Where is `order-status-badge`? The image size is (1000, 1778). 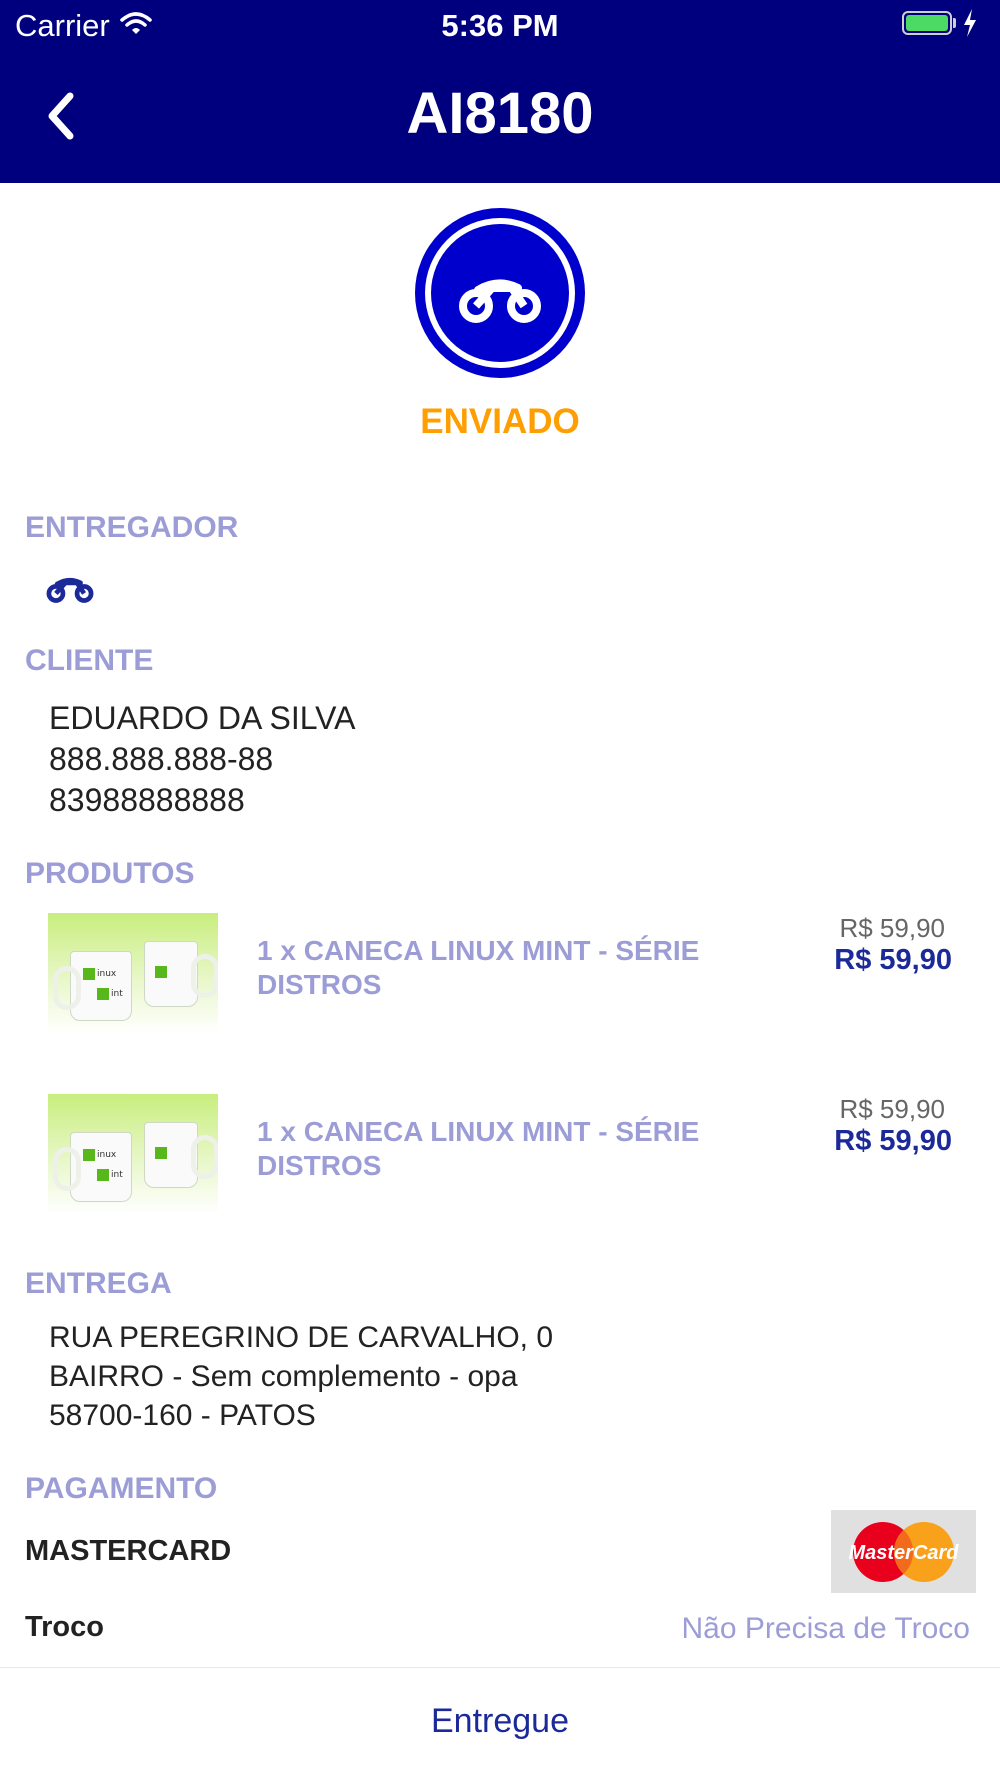
order-status-badge is located at coordinates (500, 293).